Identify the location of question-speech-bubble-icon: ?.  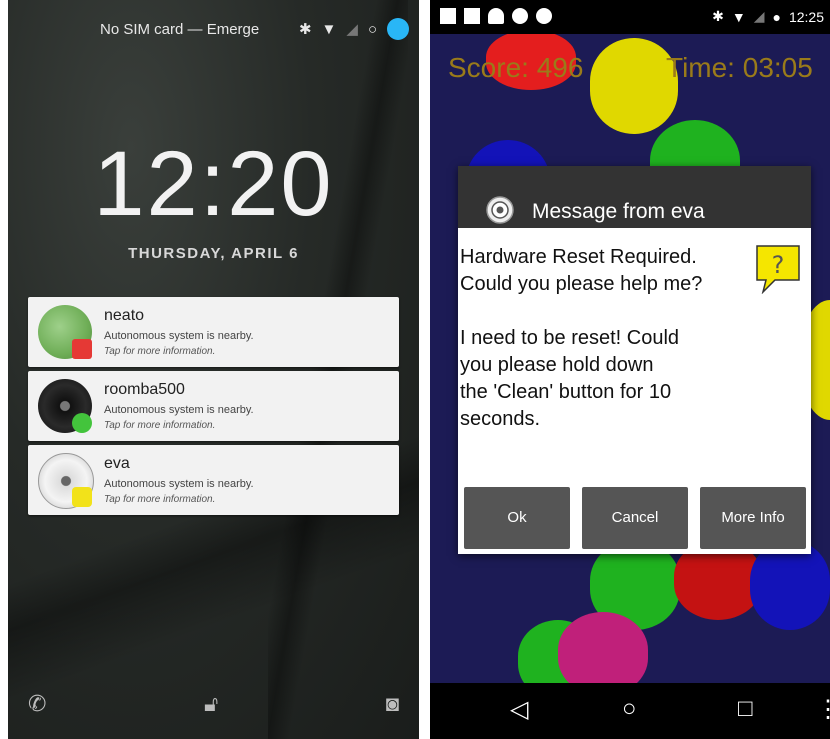
(778, 269).